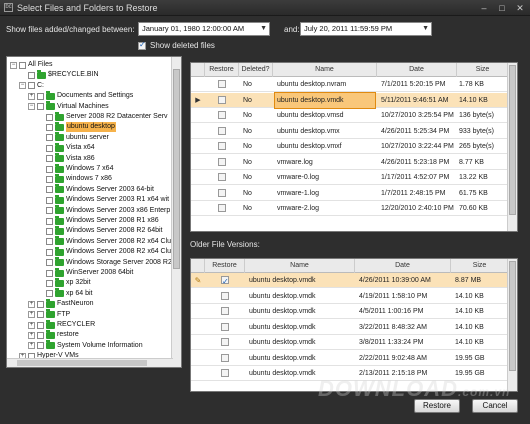 The image size is (530, 424). What do you see at coordinates (417, 70) in the screenshot?
I see `col-date: Date` at bounding box center [417, 70].